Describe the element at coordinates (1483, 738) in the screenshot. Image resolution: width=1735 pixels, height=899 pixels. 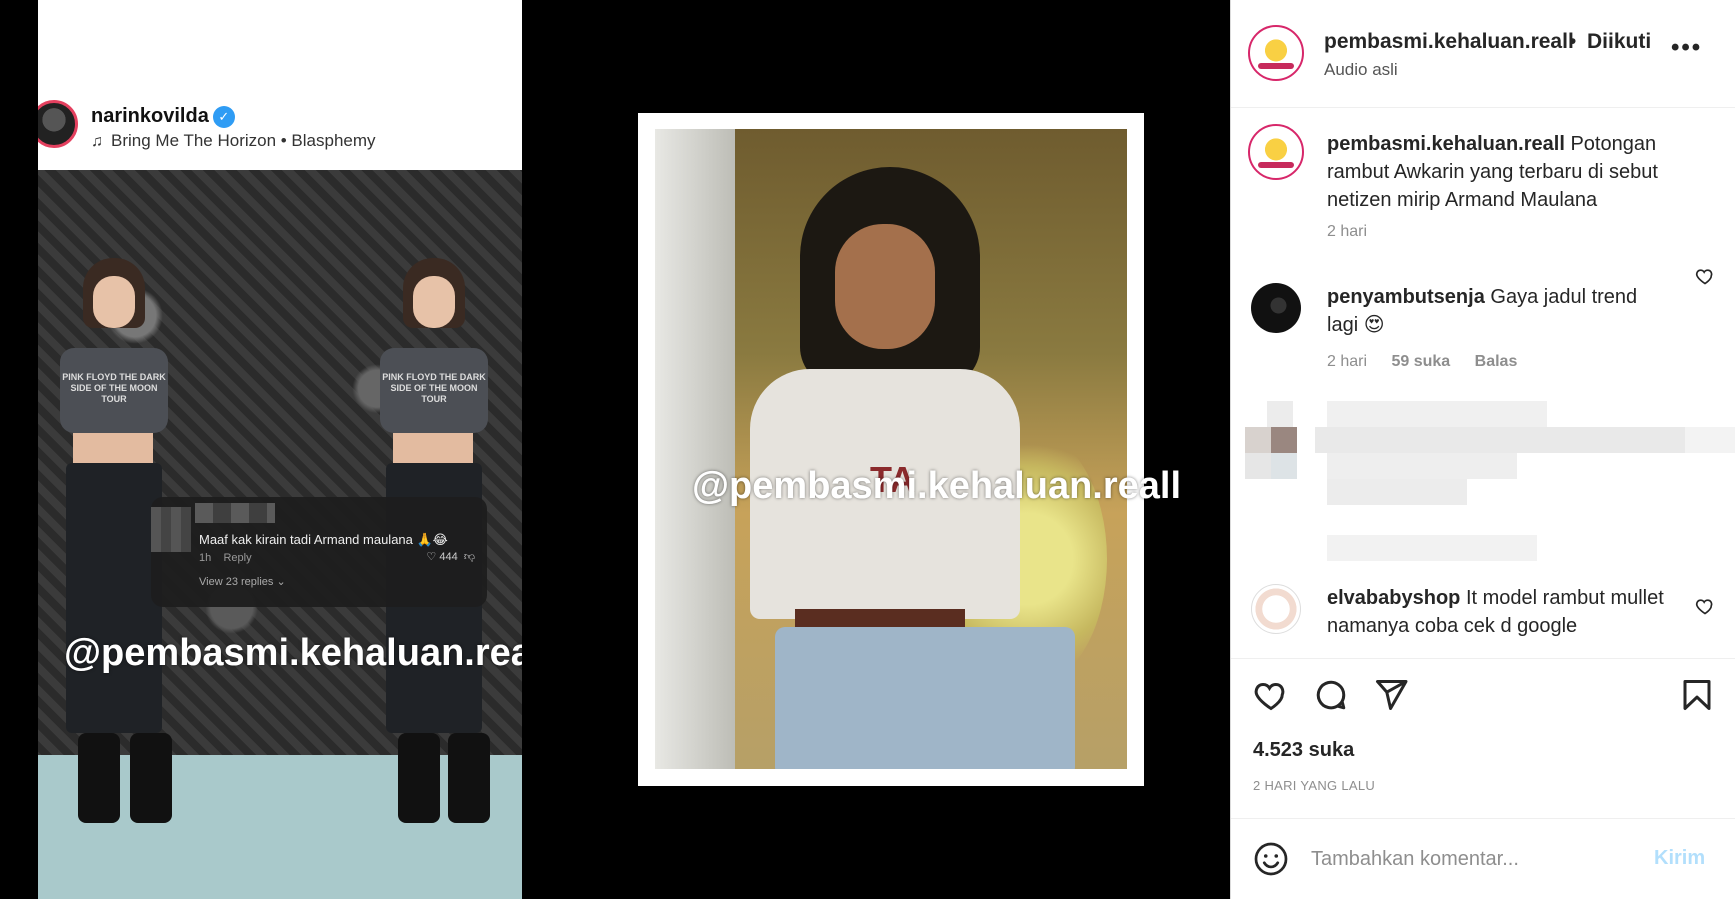
I see `post-actions: 4.523 suka 2 HARI YANG LALU` at that location.